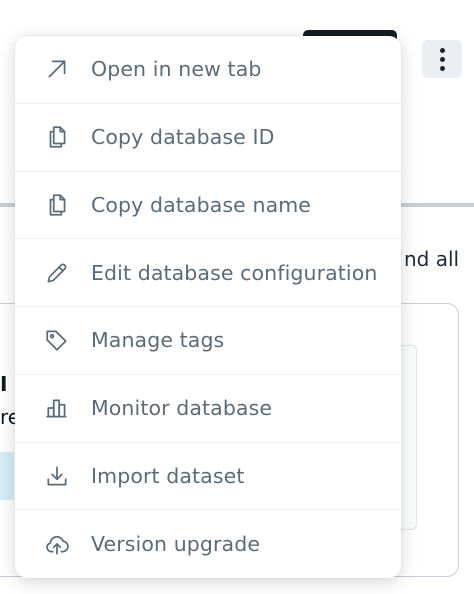 The image size is (474, 594). What do you see at coordinates (57, 544) in the screenshot?
I see `cloud-upload-icon` at bounding box center [57, 544].